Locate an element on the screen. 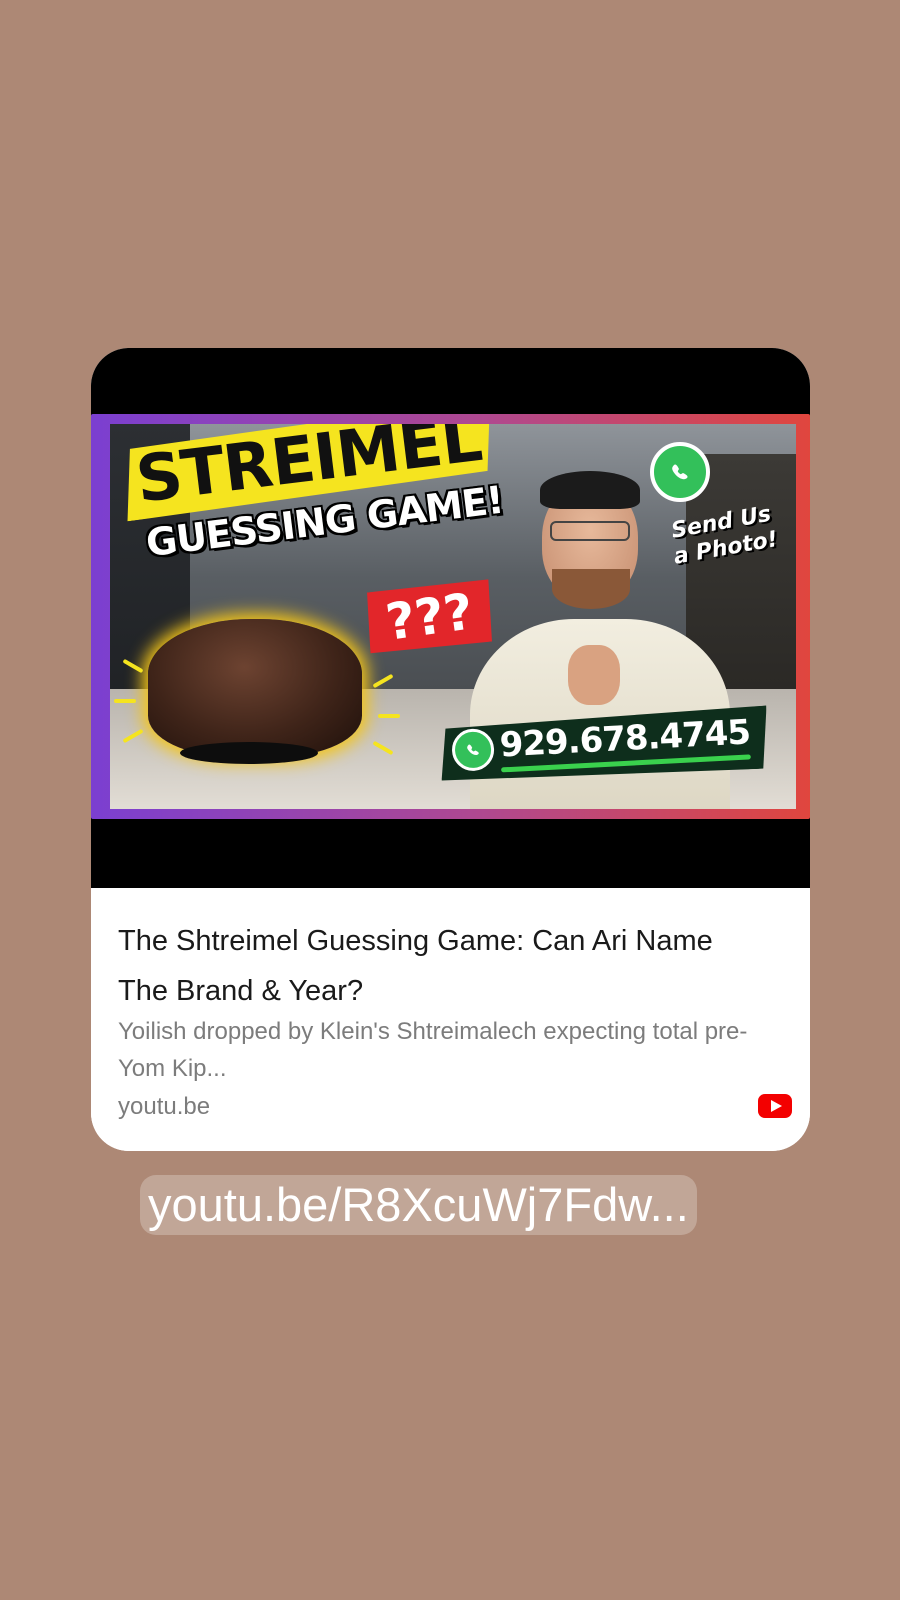  whatsapp-icon is located at coordinates (680, 472).